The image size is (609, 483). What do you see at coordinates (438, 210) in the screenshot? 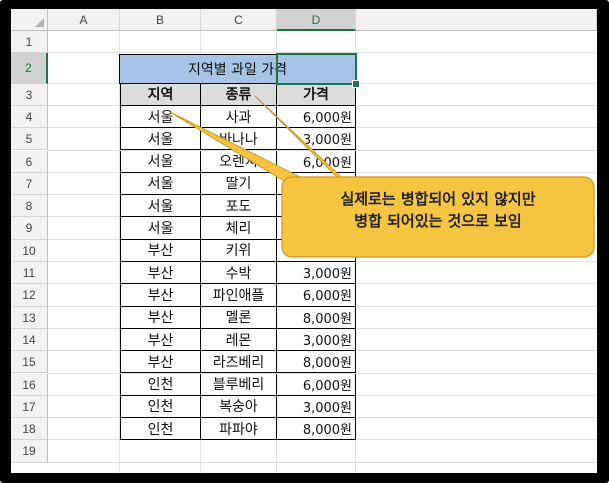
I see `callout-text: 실제로는 병합되어 있지 않지만 병합 되어있는 것으로 보임` at bounding box center [438, 210].